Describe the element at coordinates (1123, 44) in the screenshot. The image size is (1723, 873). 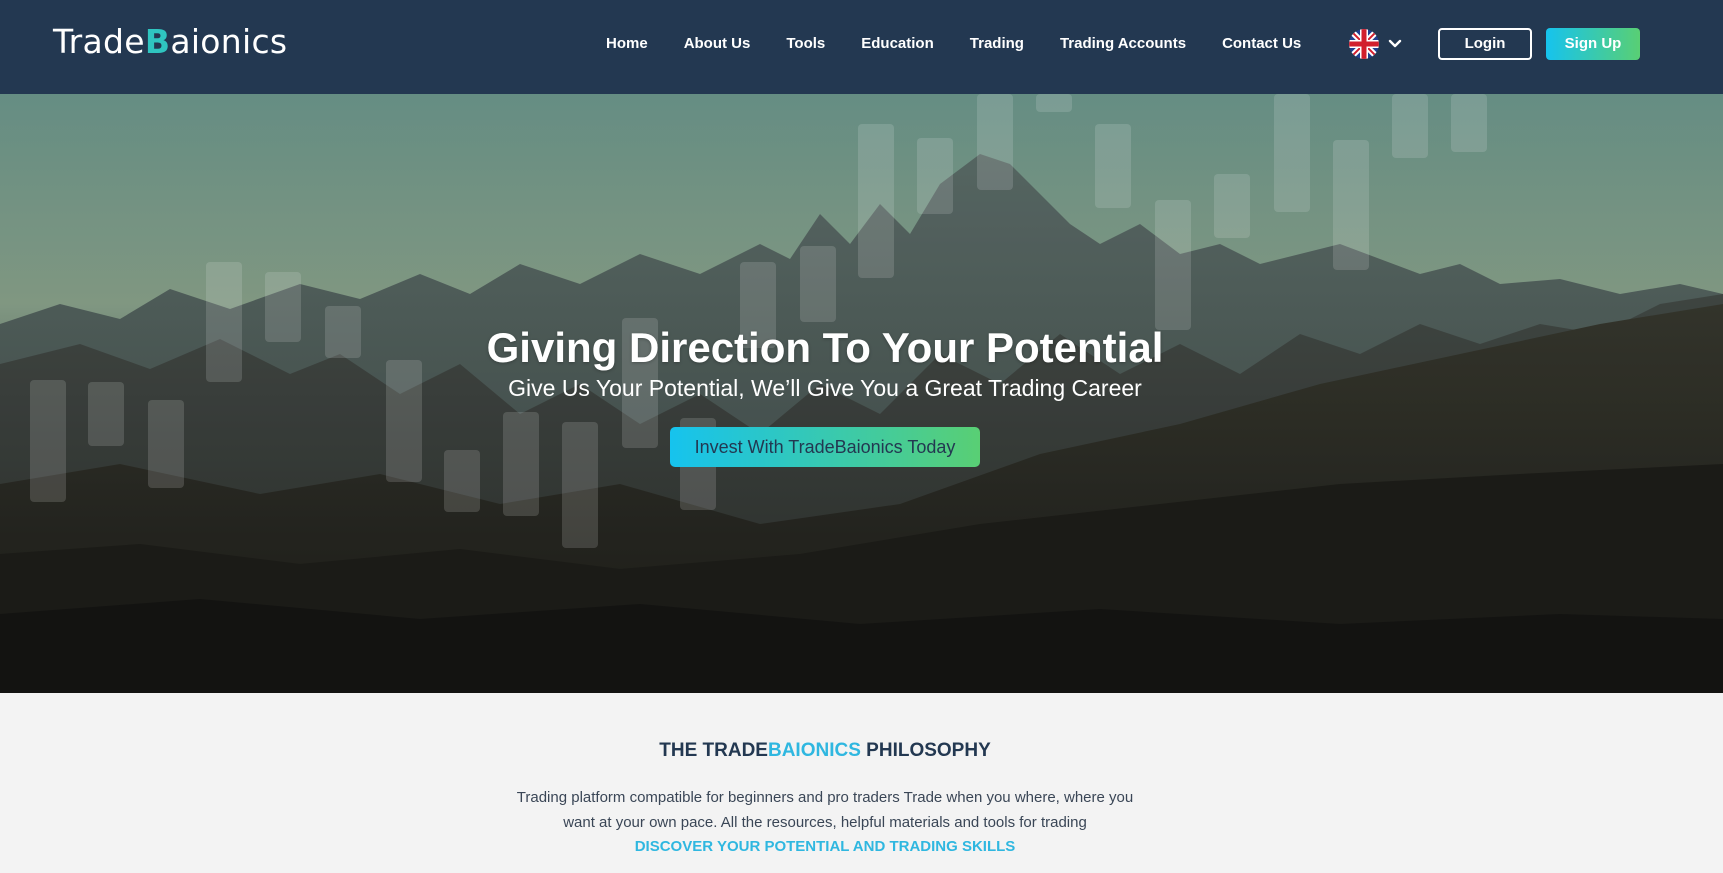
I see `nav-link-trading-accounts: Trading Accounts` at that location.